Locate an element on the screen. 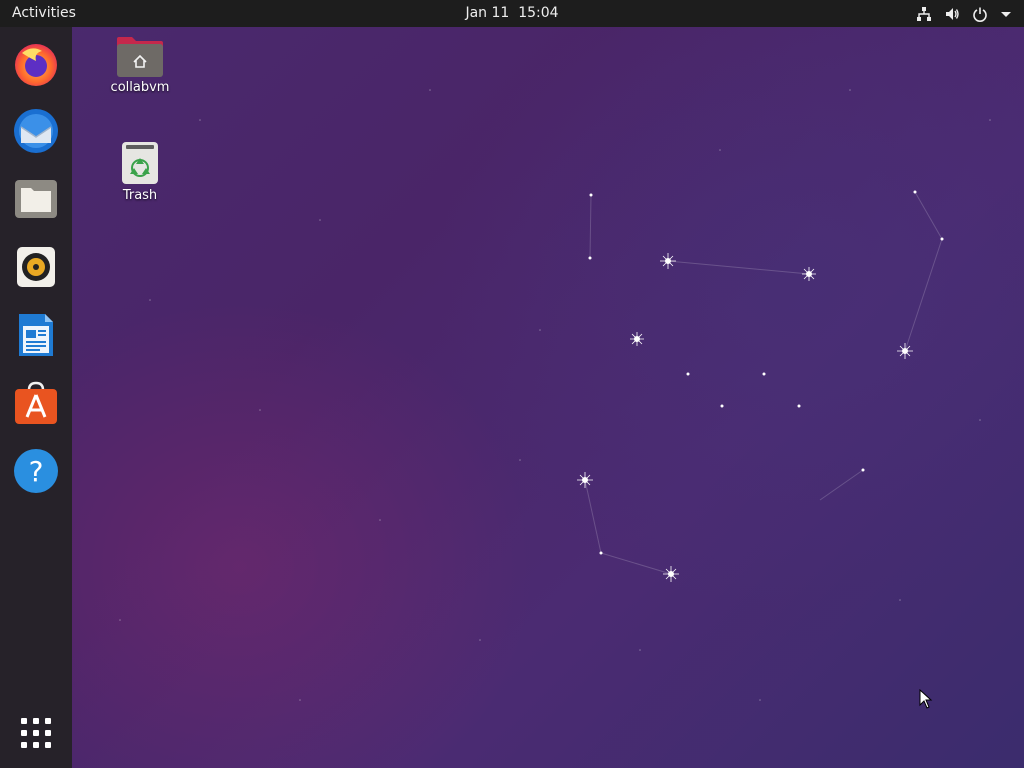  dock-rhythmbox is located at coordinates (36, 267).